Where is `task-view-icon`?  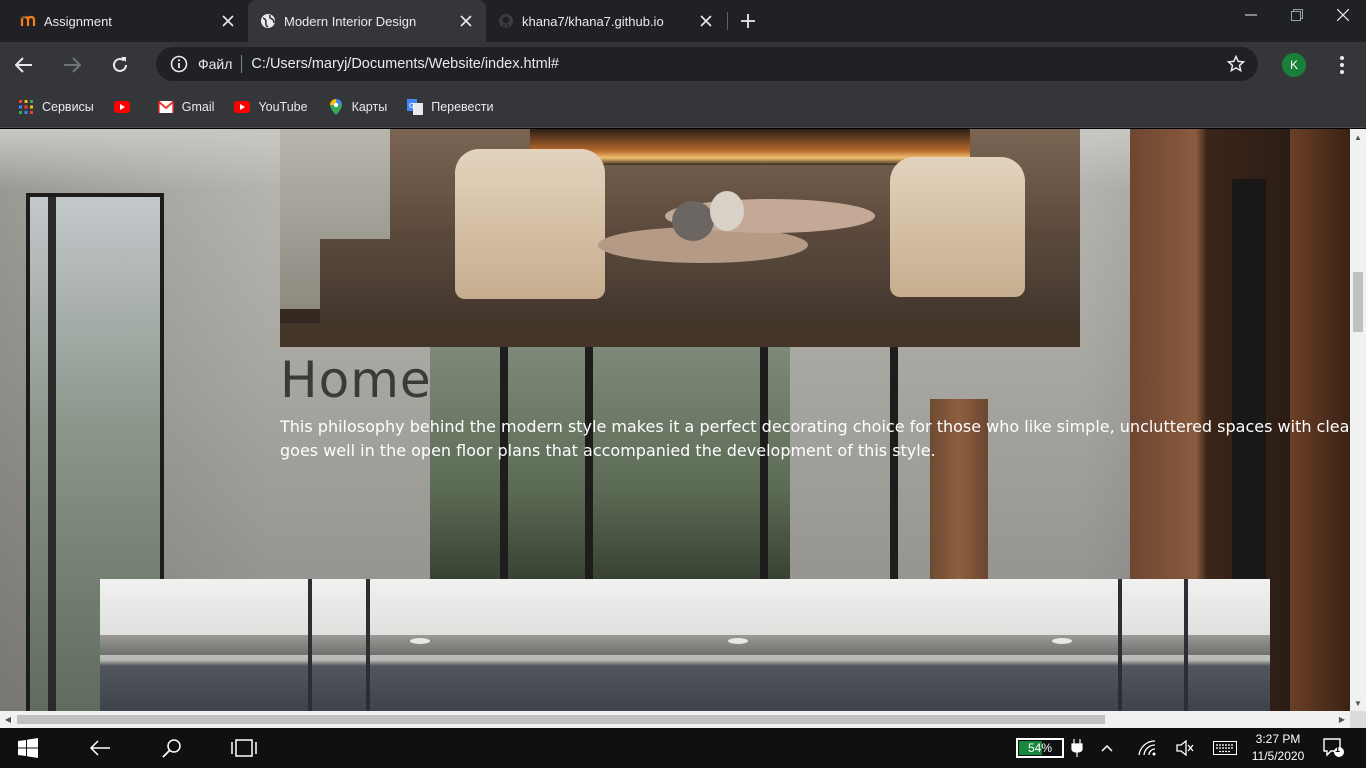
task-view-icon is located at coordinates (244, 748).